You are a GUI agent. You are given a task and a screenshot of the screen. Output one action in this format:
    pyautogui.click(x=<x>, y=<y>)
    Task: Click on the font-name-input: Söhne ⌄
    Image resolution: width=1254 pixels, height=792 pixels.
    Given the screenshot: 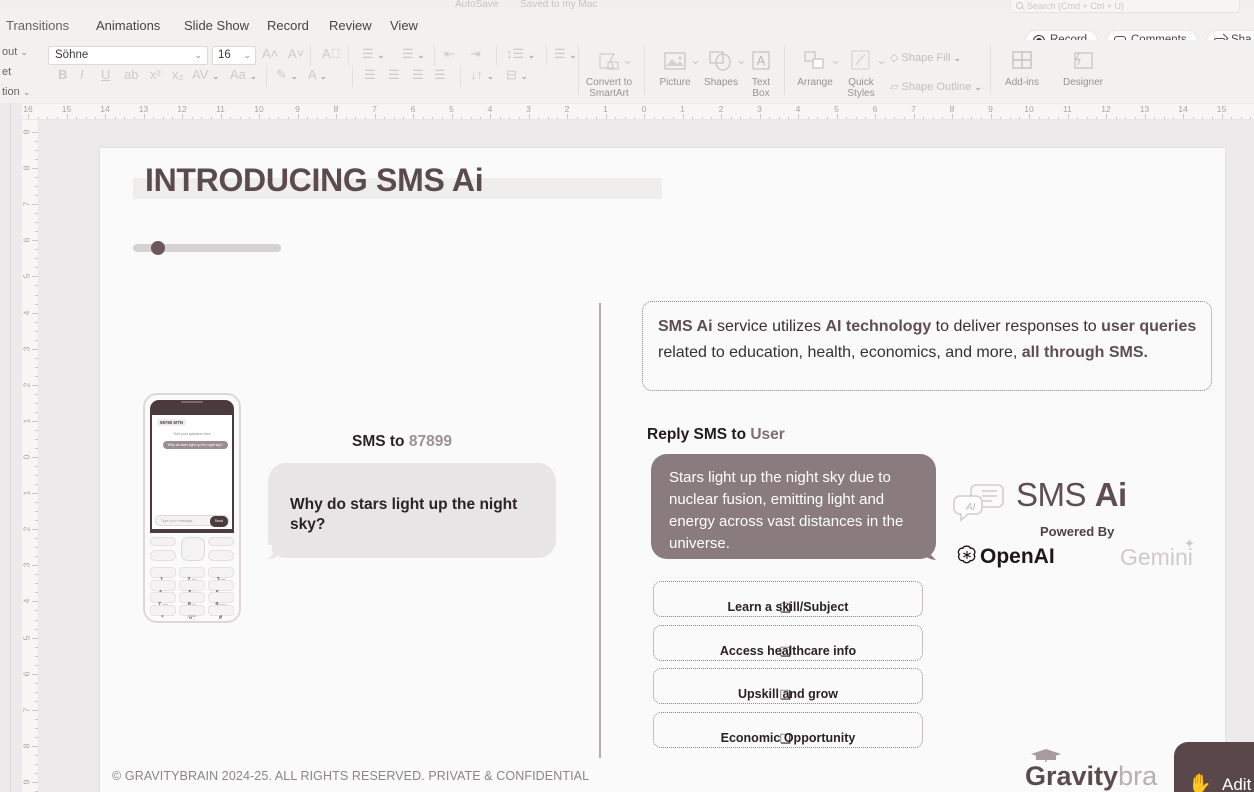 What is the action you would take?
    pyautogui.click(x=128, y=55)
    